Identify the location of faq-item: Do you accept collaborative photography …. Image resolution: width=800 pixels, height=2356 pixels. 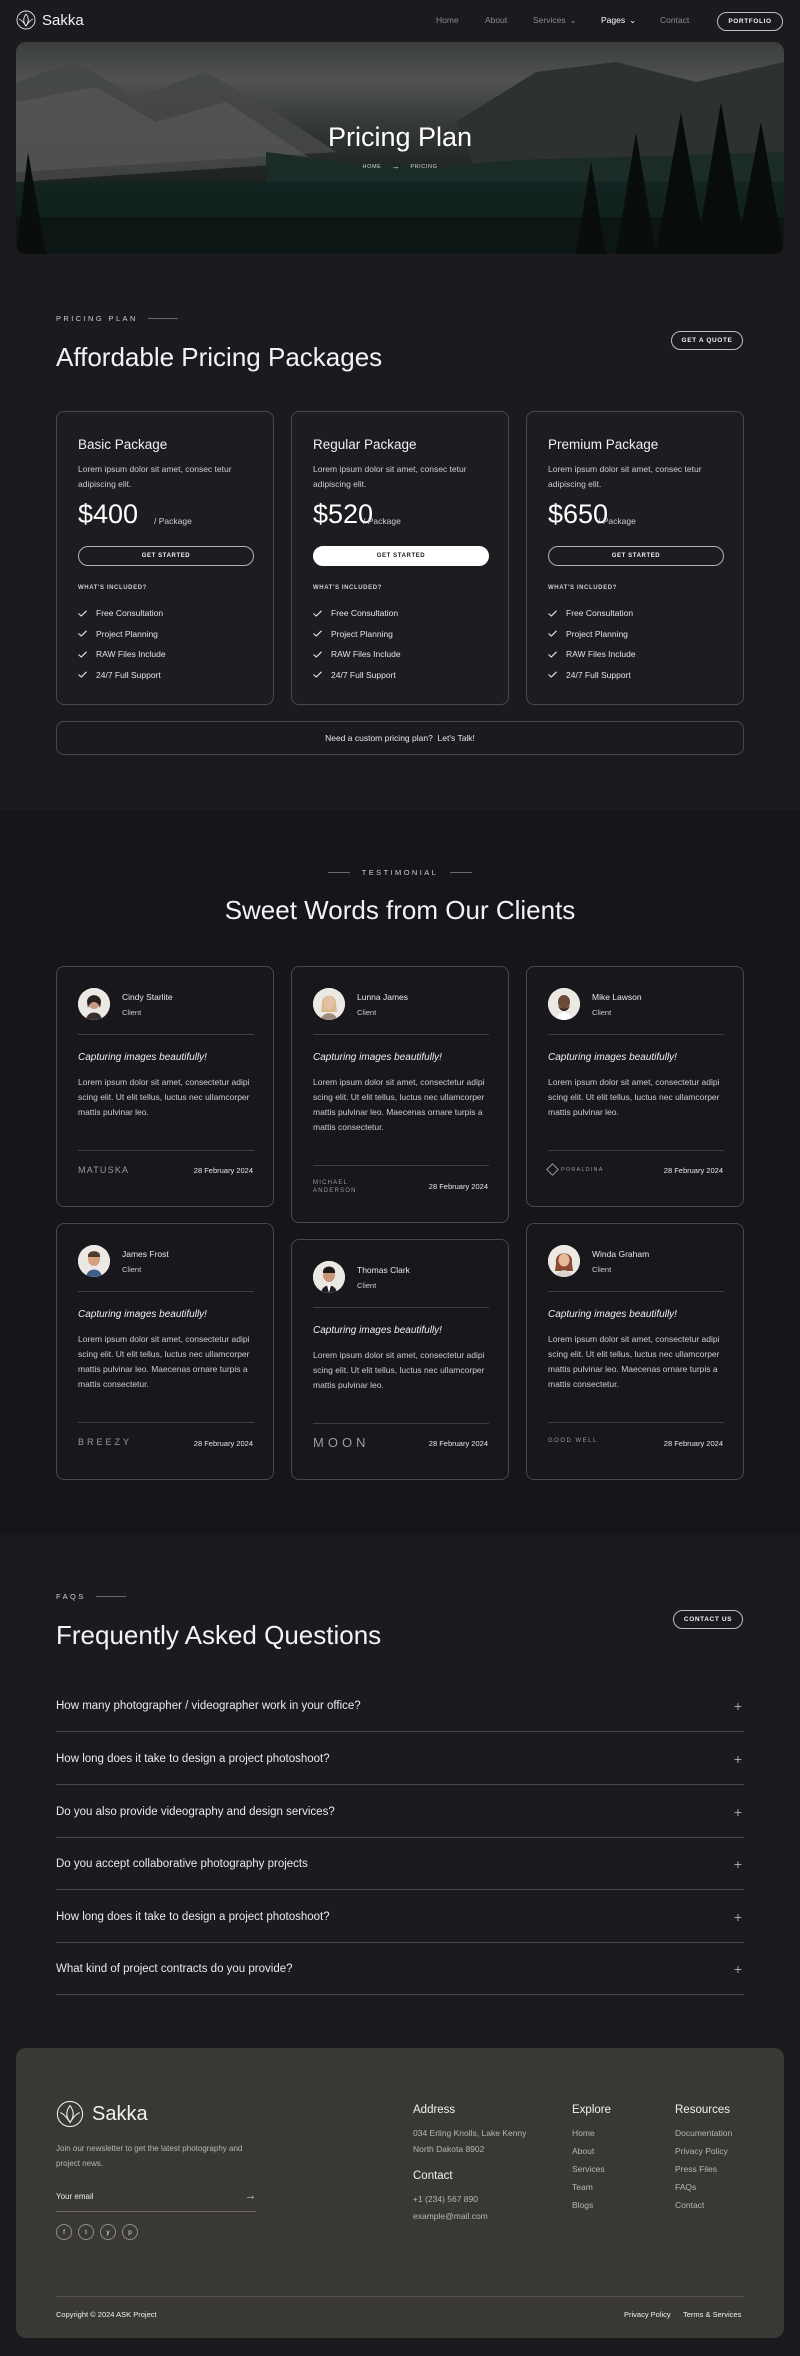
(400, 1864).